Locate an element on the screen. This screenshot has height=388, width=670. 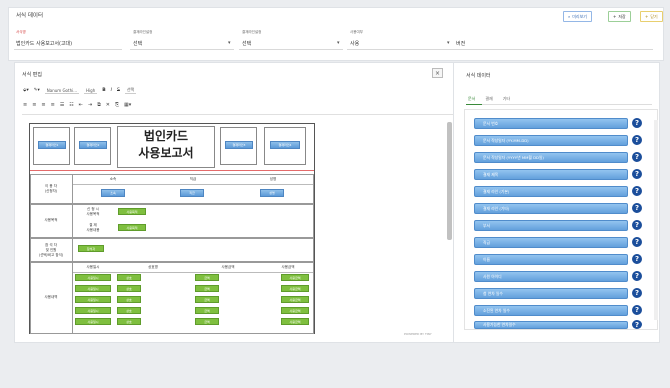
font-size-select: High is located at coordinates (91, 91).